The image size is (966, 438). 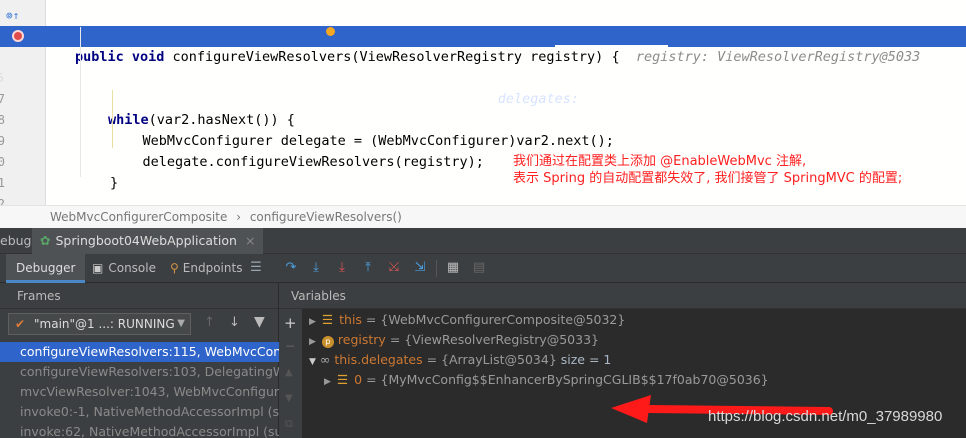 I want to click on thread-selector-value: "main"@1 ...: RUNNING, so click(x=104, y=324).